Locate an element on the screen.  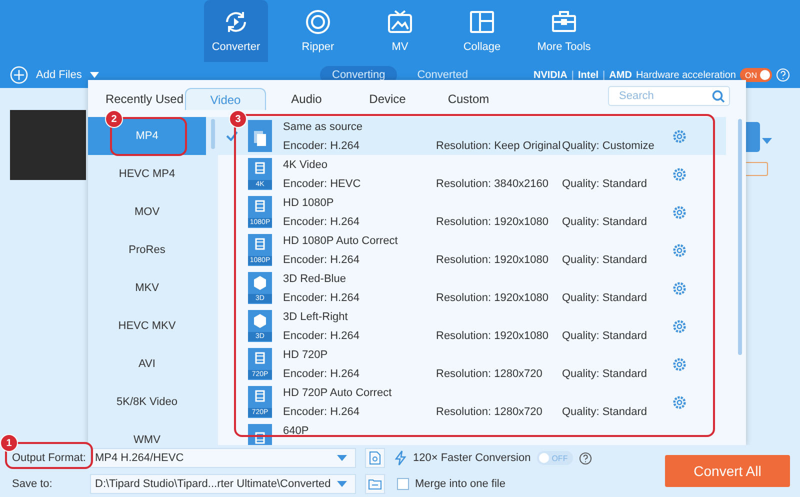
help-icon is located at coordinates (585, 458).